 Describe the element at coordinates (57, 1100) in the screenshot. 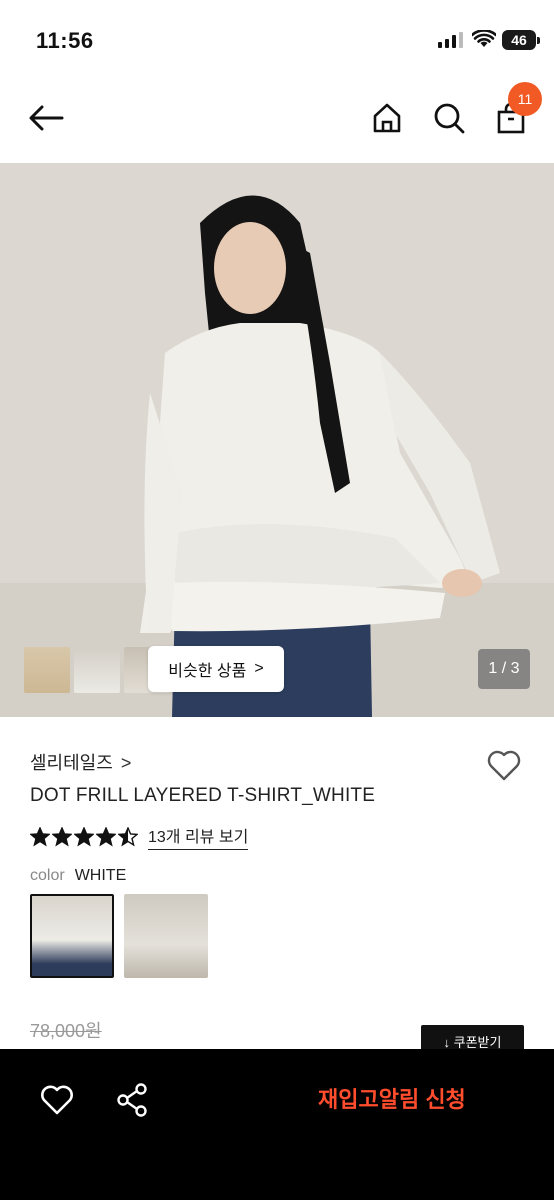

I see `heart-icon` at that location.